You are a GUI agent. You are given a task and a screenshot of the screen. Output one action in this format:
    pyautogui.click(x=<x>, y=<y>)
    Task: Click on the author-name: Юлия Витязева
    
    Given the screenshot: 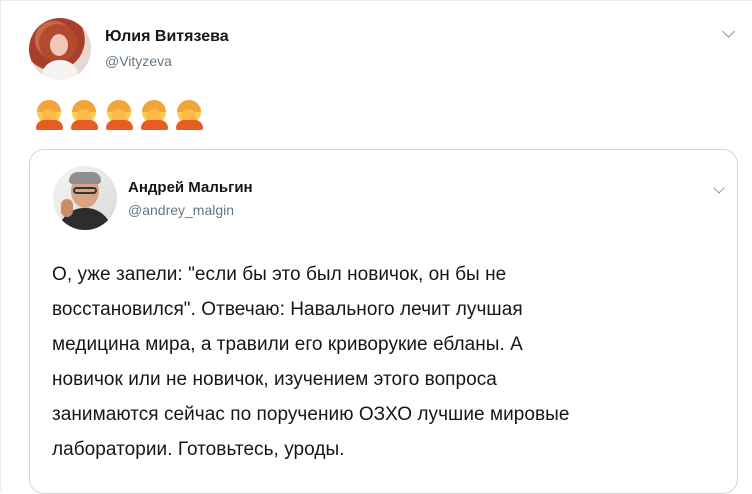 What is the action you would take?
    pyautogui.click(x=167, y=37)
    